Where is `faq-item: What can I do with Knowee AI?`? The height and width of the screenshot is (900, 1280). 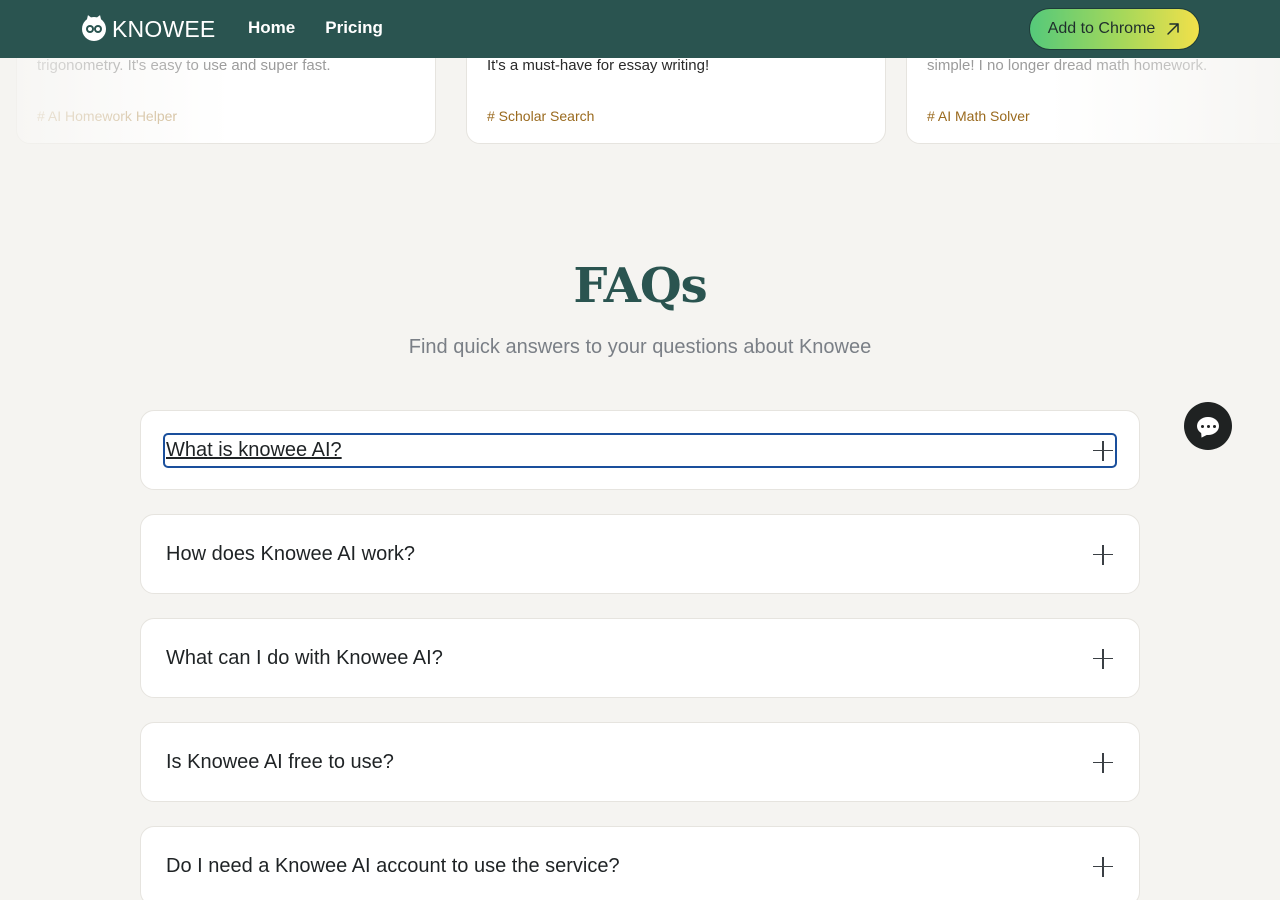
faq-item: What can I do with Knowee AI? is located at coordinates (640, 658).